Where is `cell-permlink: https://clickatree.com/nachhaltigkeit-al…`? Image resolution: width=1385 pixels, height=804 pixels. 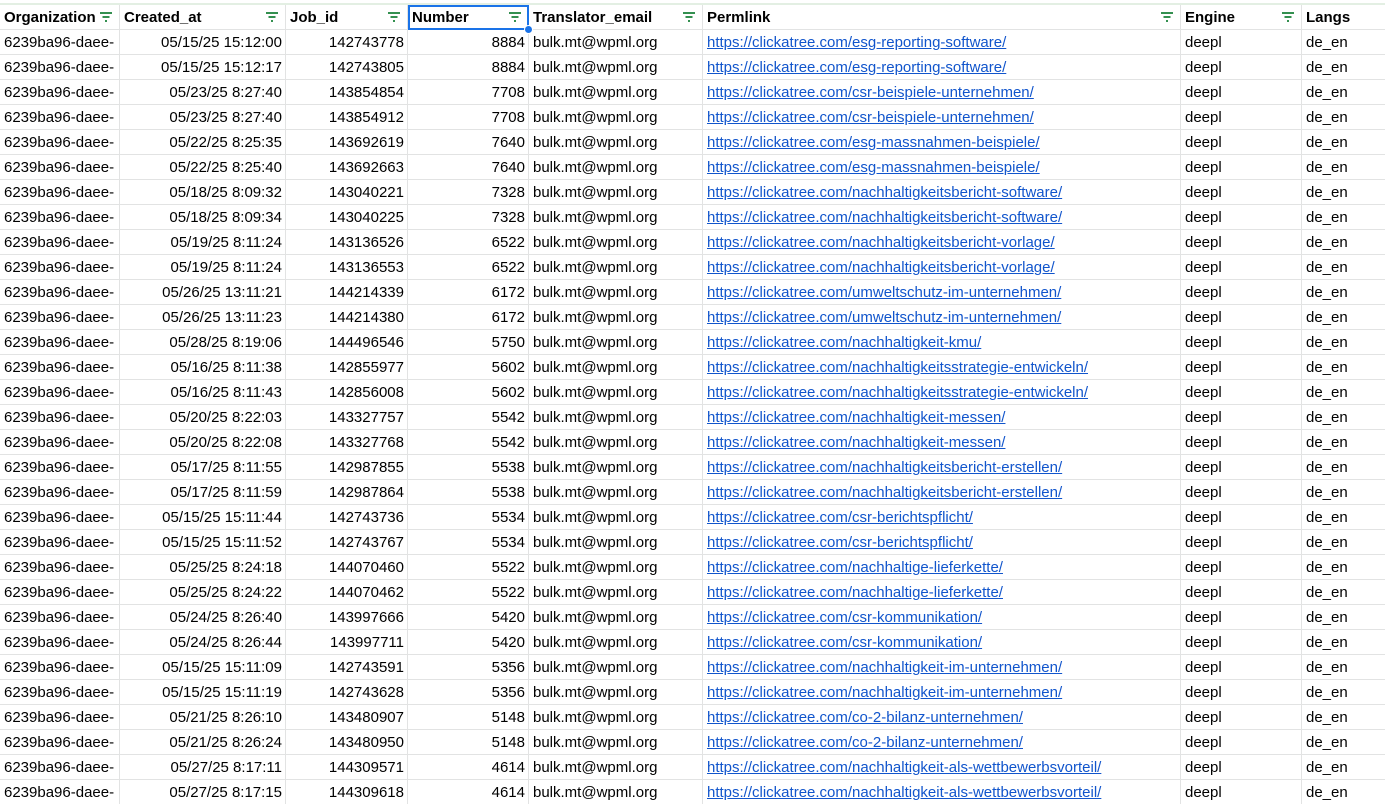 cell-permlink: https://clickatree.com/nachhaltigkeit-al… is located at coordinates (942, 767).